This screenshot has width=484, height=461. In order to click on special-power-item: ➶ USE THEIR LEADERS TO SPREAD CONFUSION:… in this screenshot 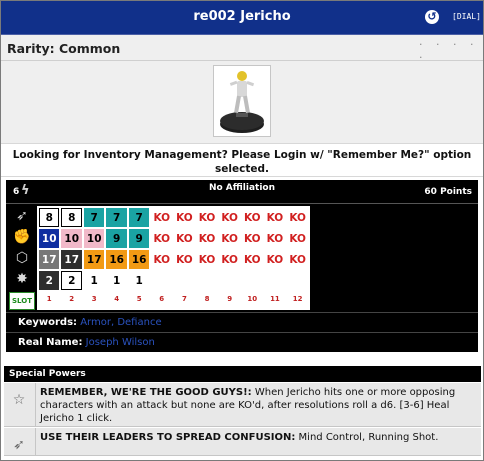, I will do `click(242, 442)`.